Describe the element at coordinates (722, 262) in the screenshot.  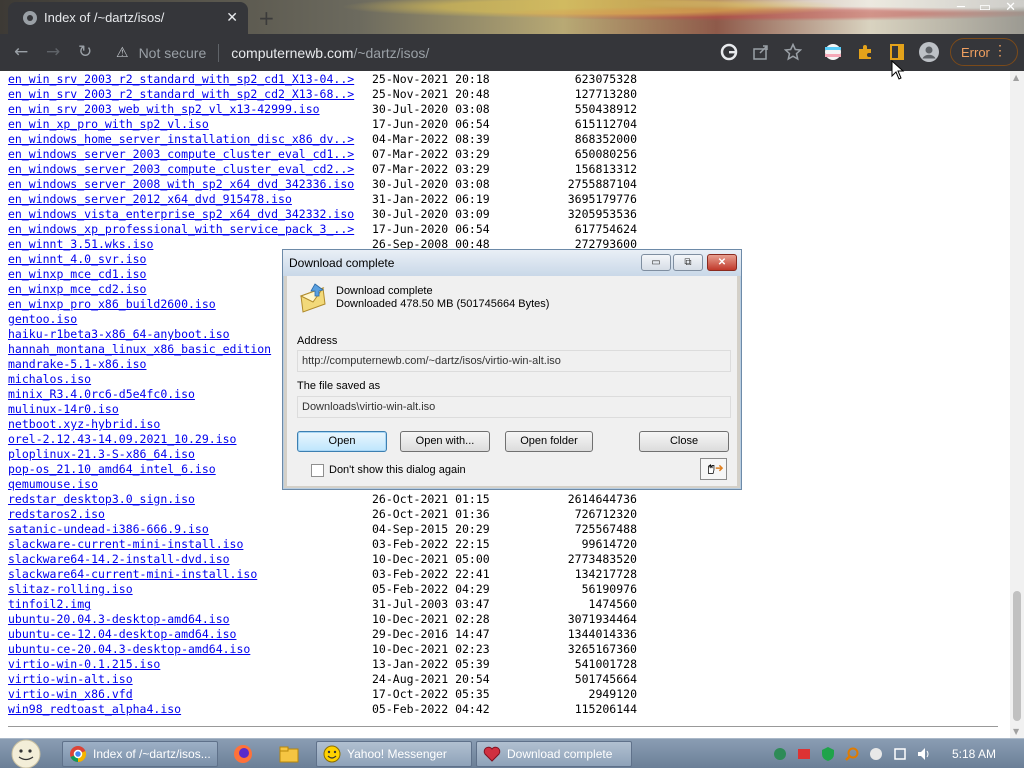
I see `dialog-close-x-button: ✕` at that location.